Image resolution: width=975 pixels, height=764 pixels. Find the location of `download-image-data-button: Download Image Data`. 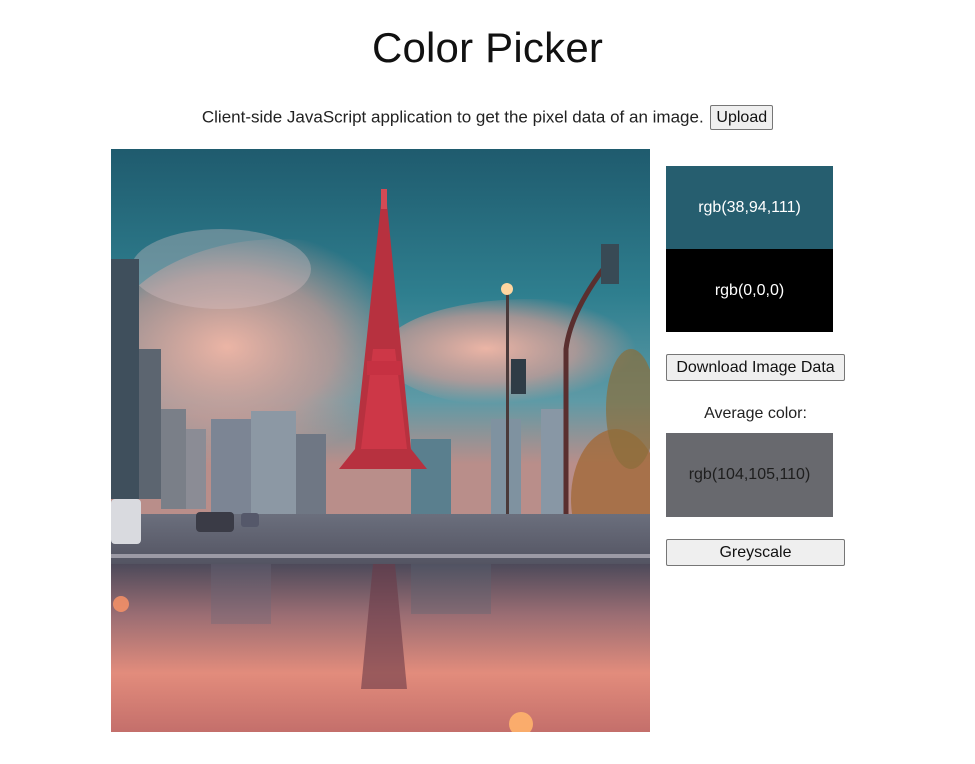

download-image-data-button: Download Image Data is located at coordinates (755, 367).